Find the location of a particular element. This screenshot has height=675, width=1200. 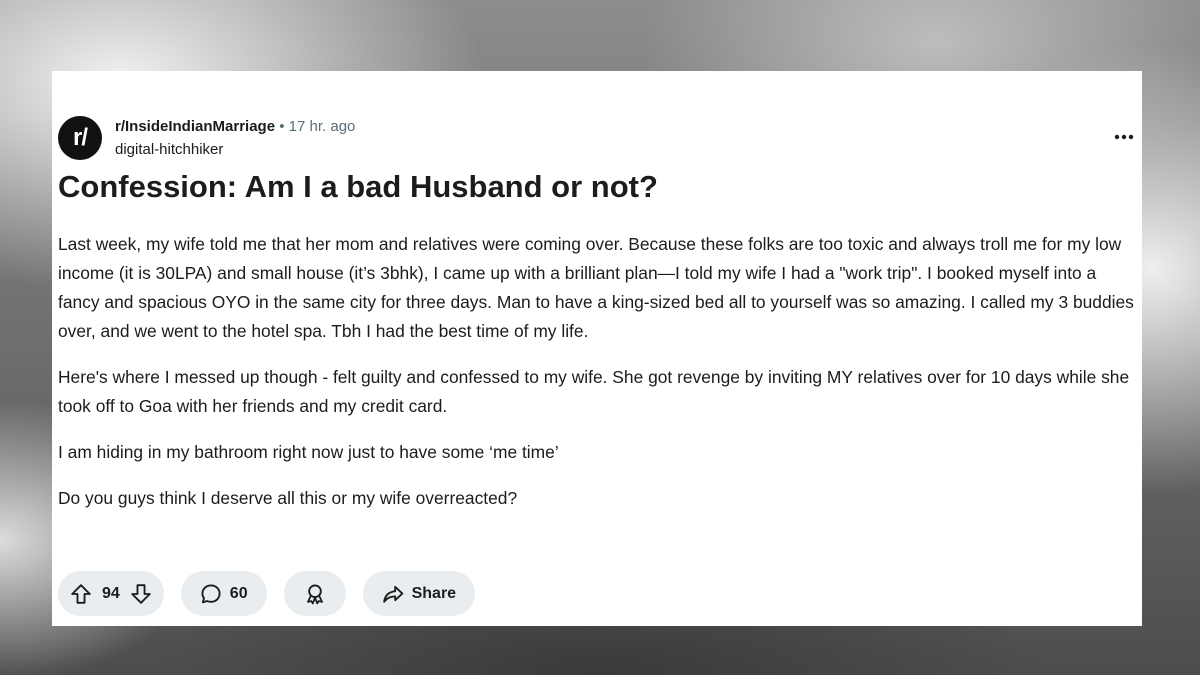

post-meta: r/InsideIndianMarriage • 17 hr. ago is located at coordinates (235, 126).